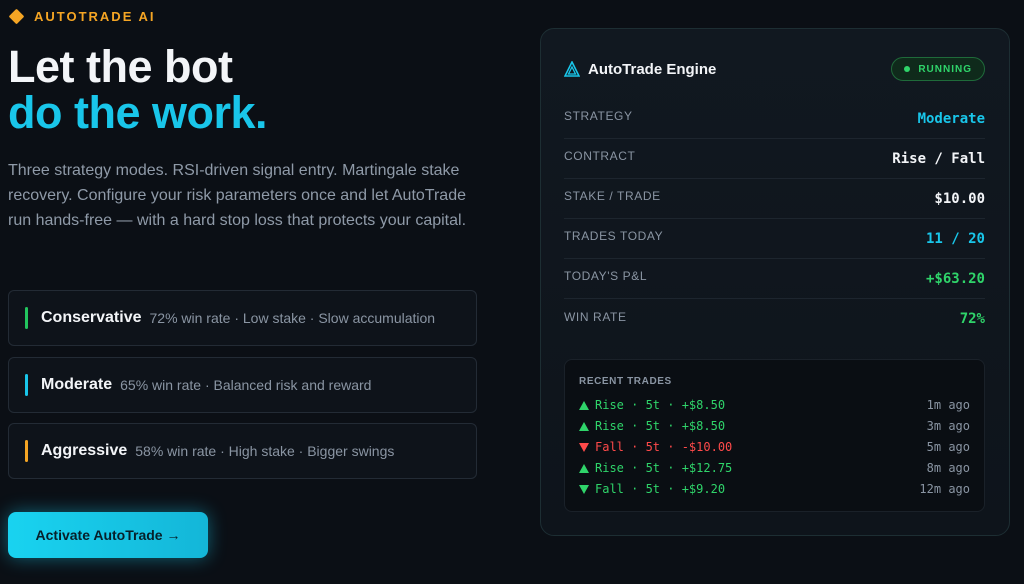 The image size is (1024, 584). I want to click on page-title: Let the bot do the work., so click(138, 89).